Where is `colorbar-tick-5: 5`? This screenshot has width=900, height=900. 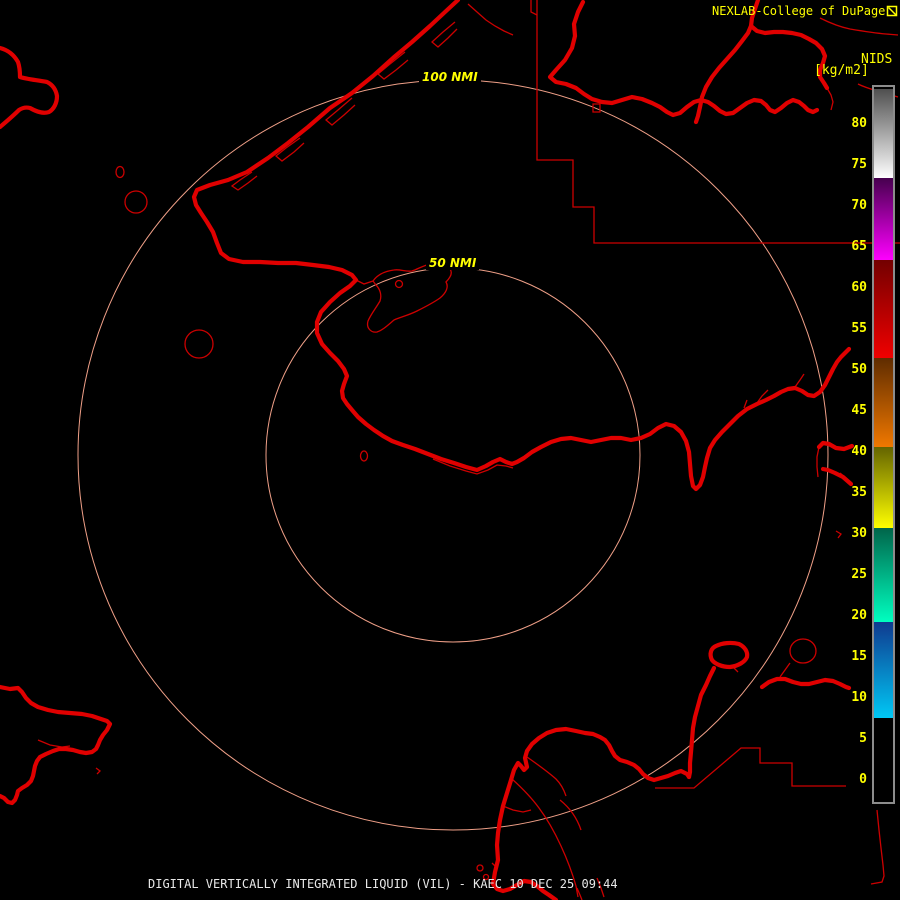
colorbar-tick-5: 5 is located at coordinates (863, 738).